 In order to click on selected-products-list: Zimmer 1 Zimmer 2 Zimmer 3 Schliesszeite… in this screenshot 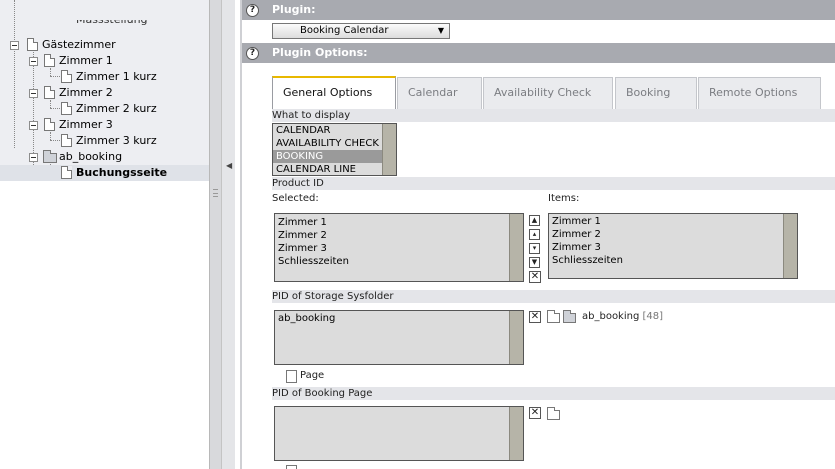, I will do `click(399, 247)`.